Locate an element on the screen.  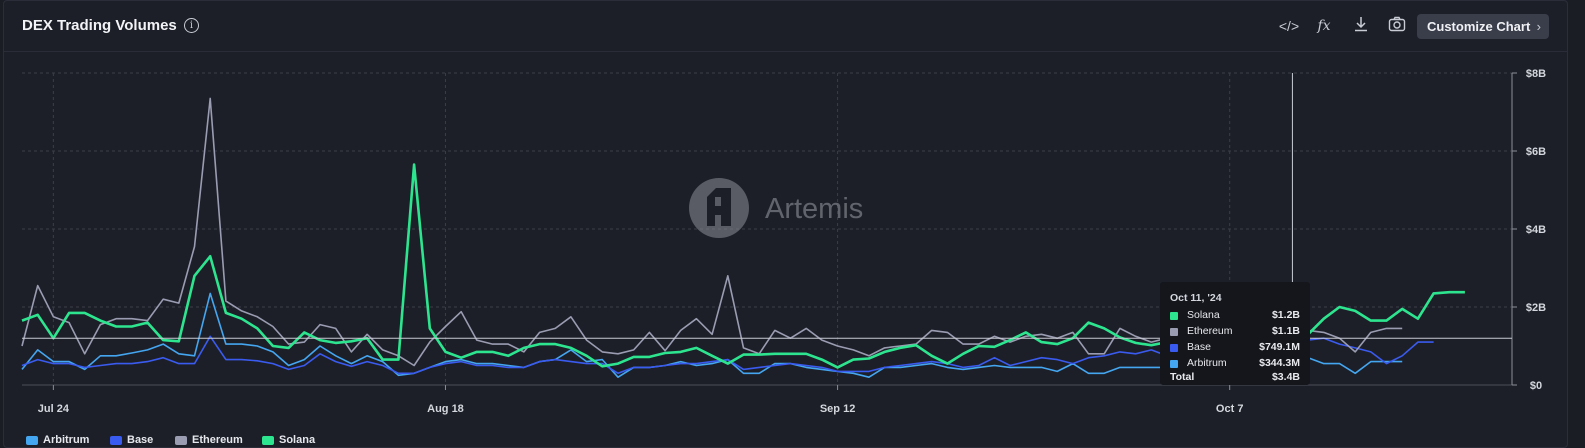
tooltip-total-value: $3.4B is located at coordinates (1285, 377).